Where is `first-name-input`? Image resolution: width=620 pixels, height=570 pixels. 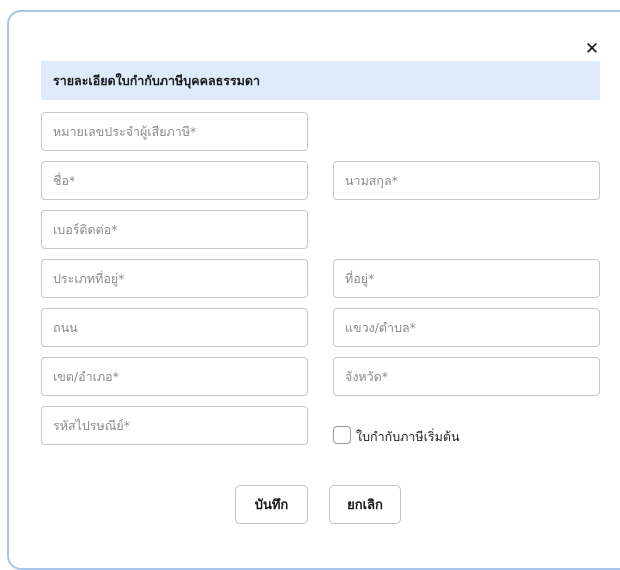 first-name-input is located at coordinates (174, 180).